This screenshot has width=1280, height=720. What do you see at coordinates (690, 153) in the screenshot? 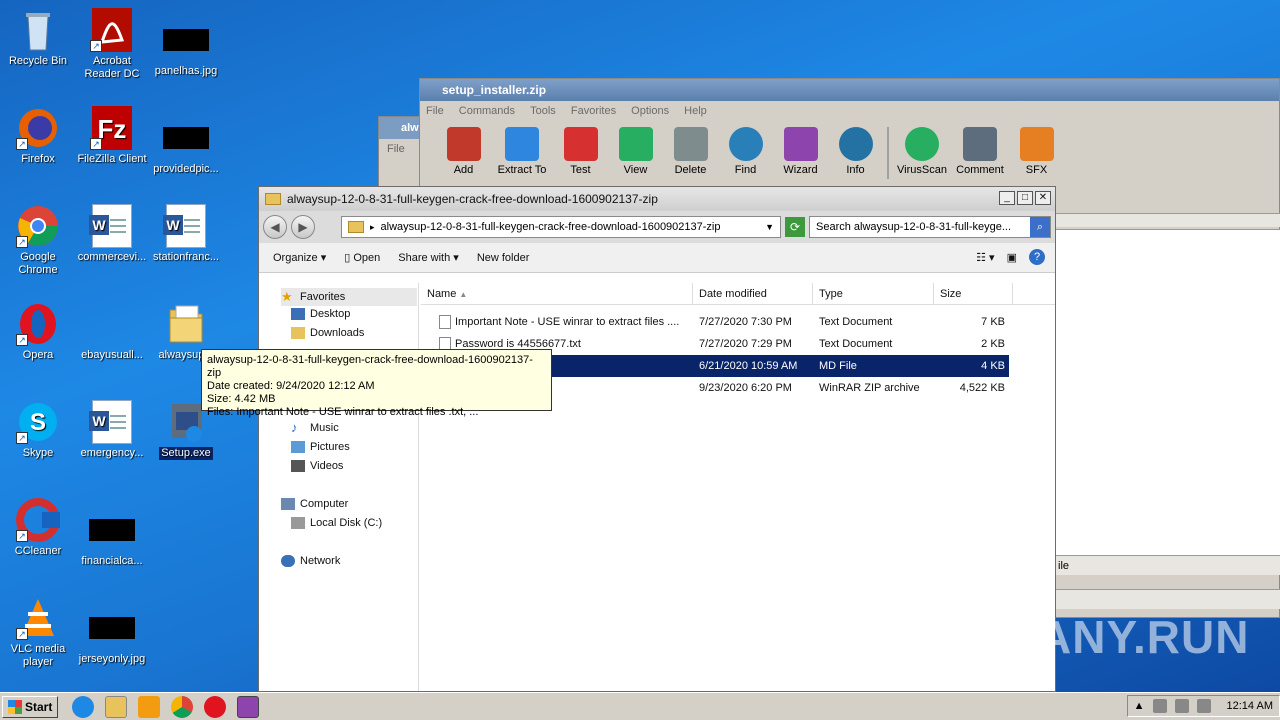
I see `delete-button: Delete` at bounding box center [690, 153].